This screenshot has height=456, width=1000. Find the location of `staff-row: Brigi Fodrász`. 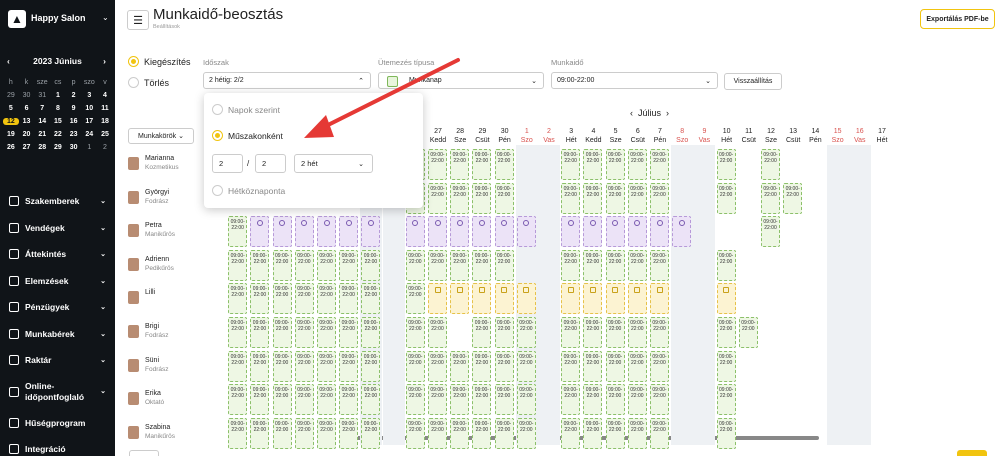

staff-row: Brigi Fodrász is located at coordinates (168, 334).